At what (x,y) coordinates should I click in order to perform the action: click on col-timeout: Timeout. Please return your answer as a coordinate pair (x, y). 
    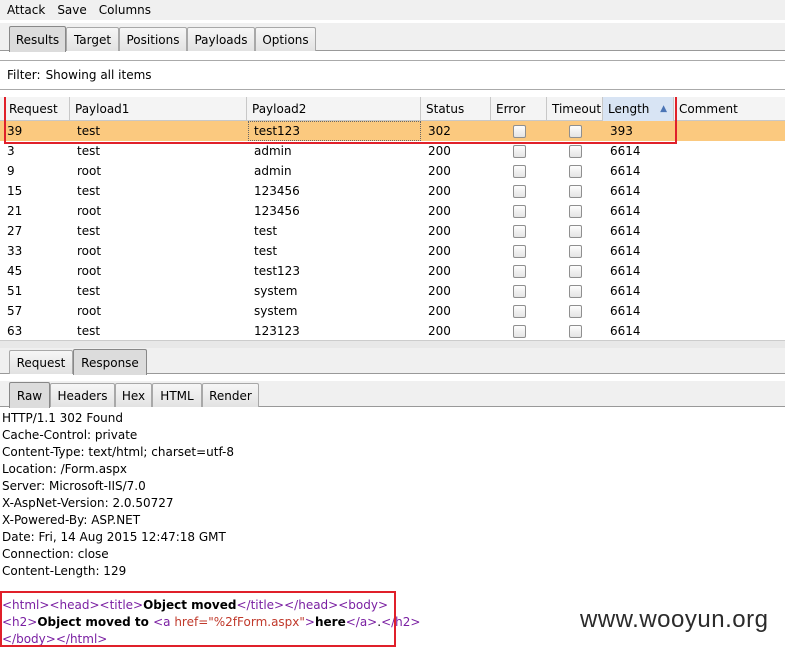
    Looking at the image, I should click on (575, 109).